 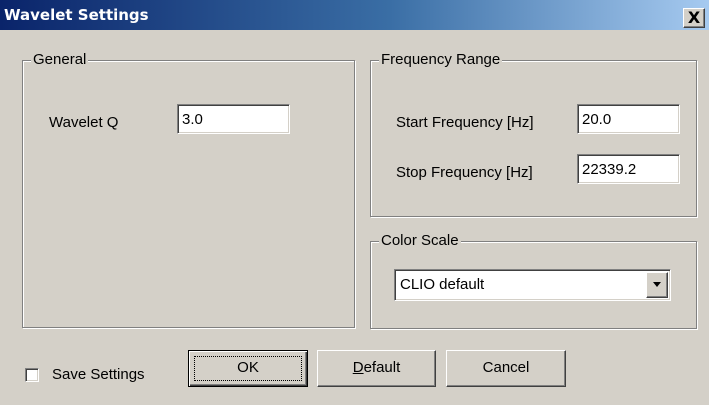 What do you see at coordinates (354, 15) in the screenshot?
I see `title-bar: Wavelet Settings X` at bounding box center [354, 15].